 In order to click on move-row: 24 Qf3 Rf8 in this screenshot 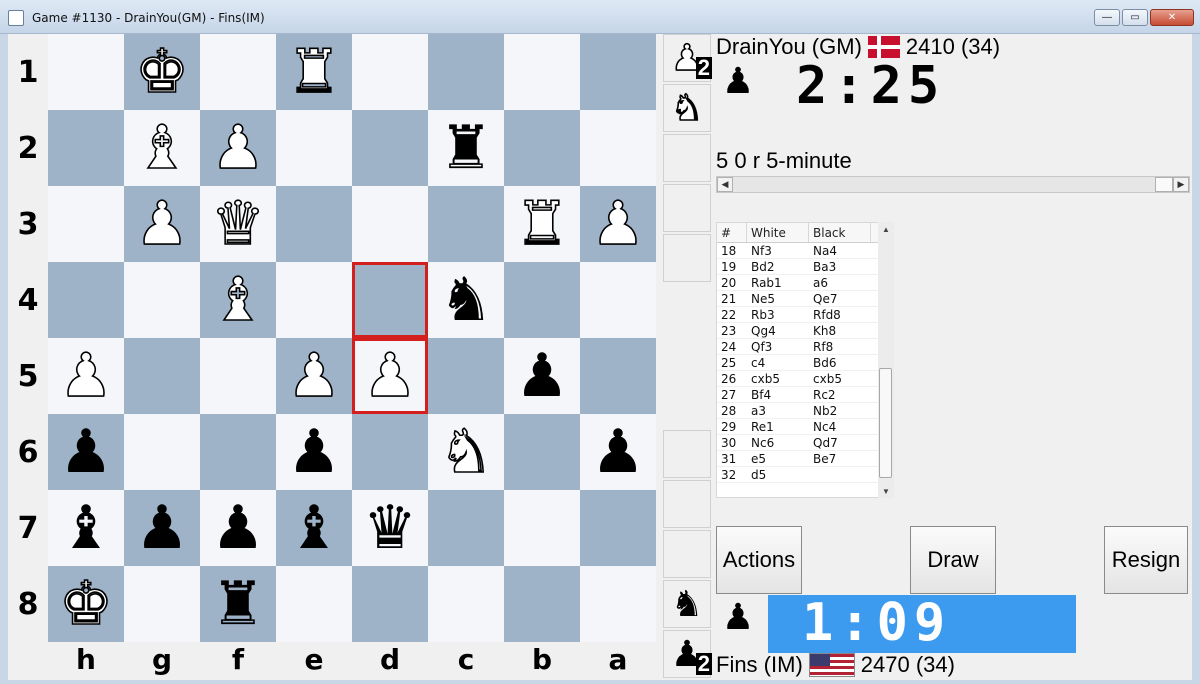, I will do `click(801, 347)`.